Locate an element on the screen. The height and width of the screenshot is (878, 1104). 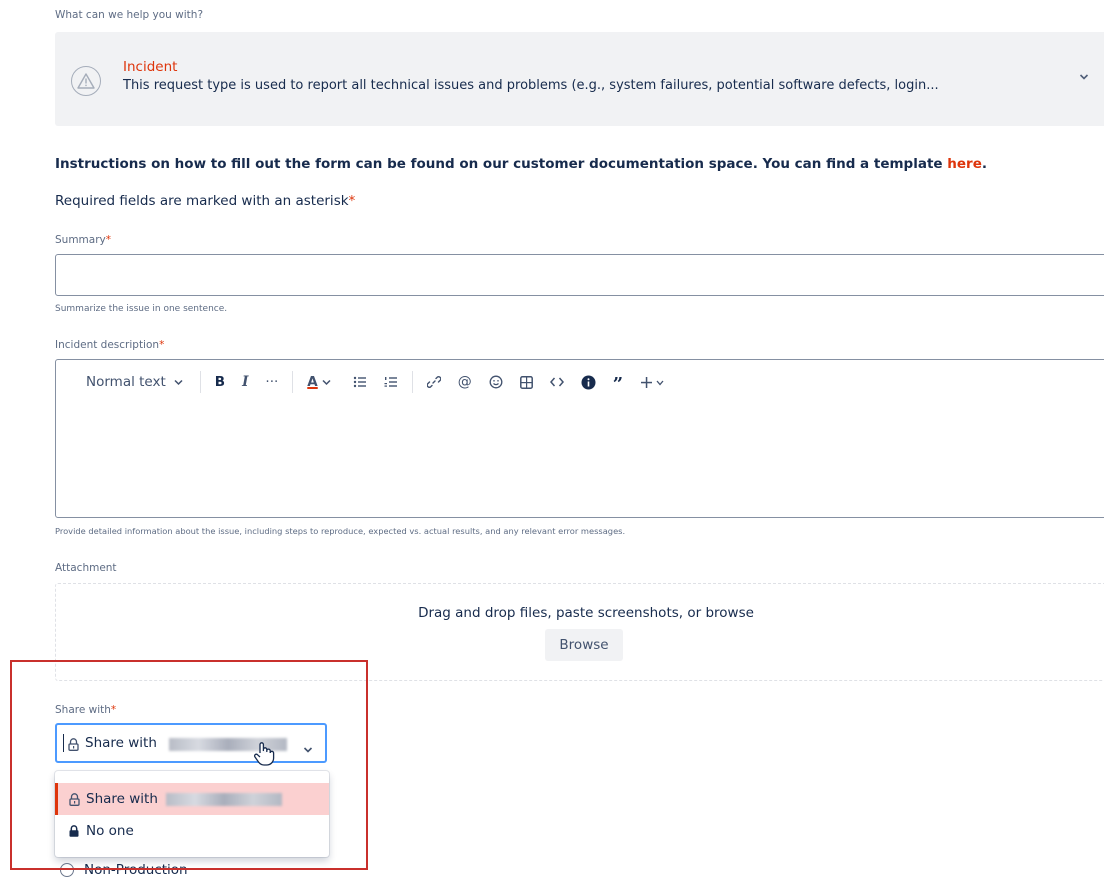
insert-plus-icon is located at coordinates (652, 382).